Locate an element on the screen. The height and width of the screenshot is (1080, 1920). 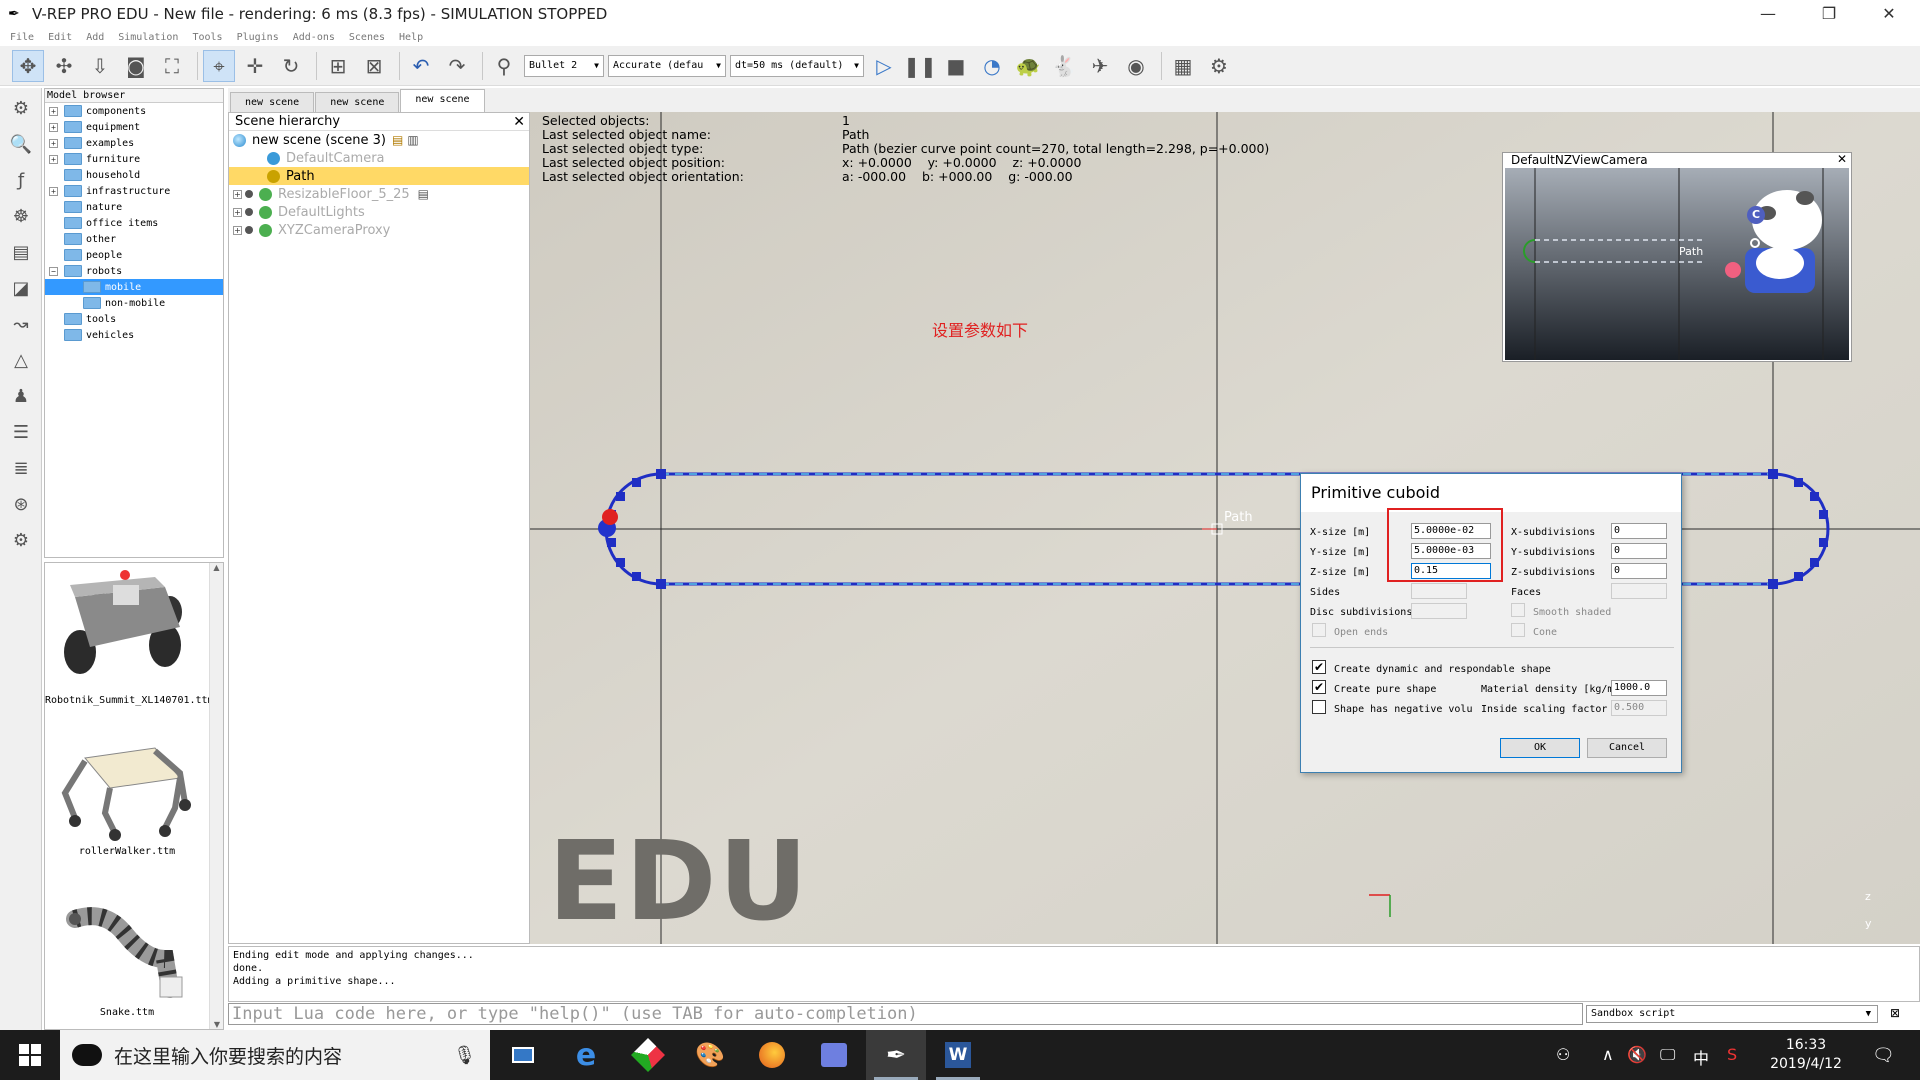
negative-volume-checkbox is located at coordinates (1319, 707).